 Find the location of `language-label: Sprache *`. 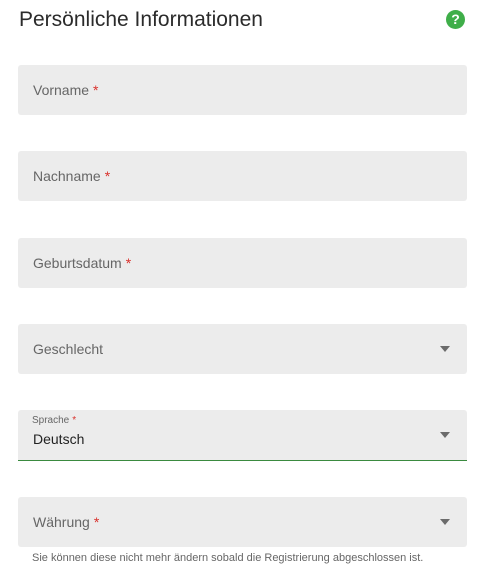

language-label: Sprache * is located at coordinates (54, 420).